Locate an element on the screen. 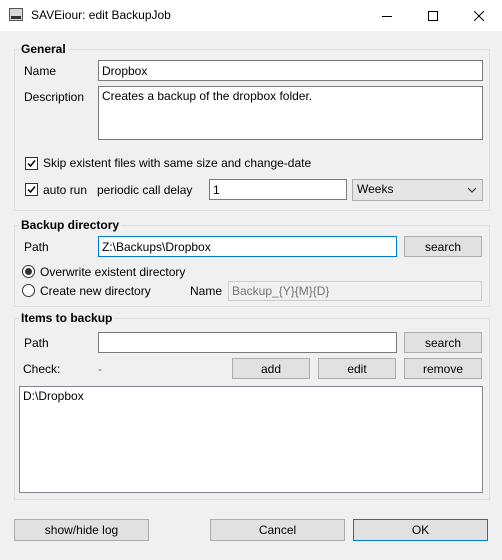 This screenshot has height=560, width=502. auto-run-checkbox is located at coordinates (31, 189).